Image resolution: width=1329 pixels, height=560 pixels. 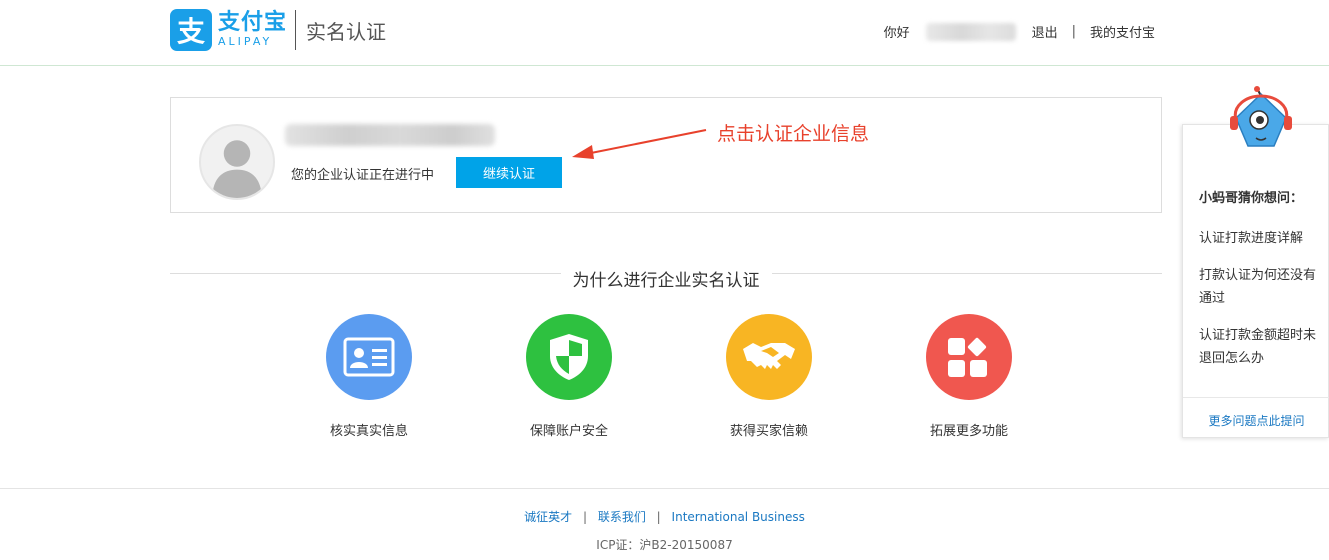 I want to click on feature-label: 核实真实信息, so click(x=368, y=431).